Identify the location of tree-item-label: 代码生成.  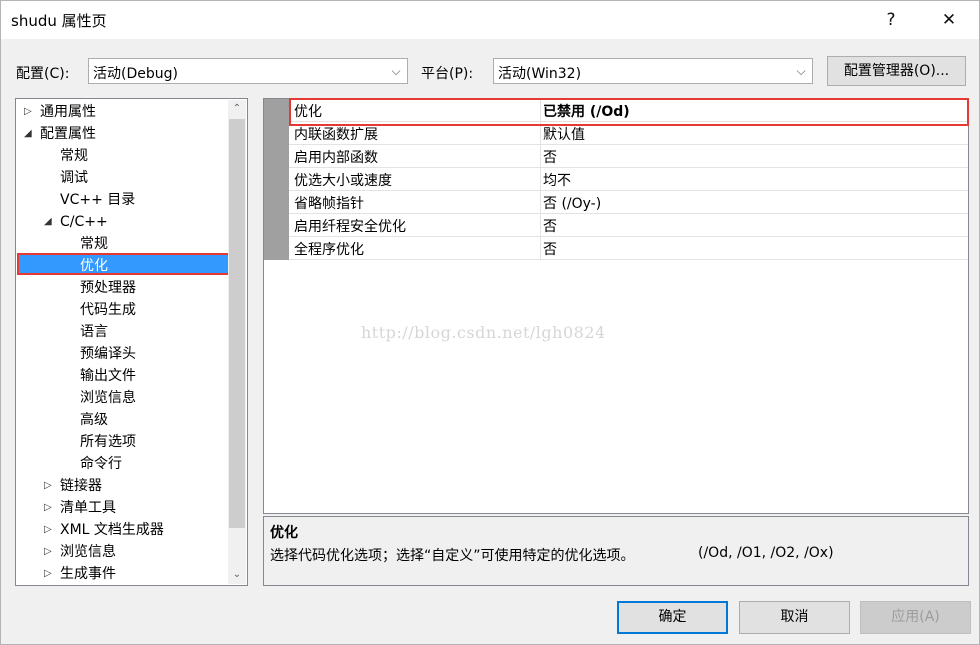
(108, 310).